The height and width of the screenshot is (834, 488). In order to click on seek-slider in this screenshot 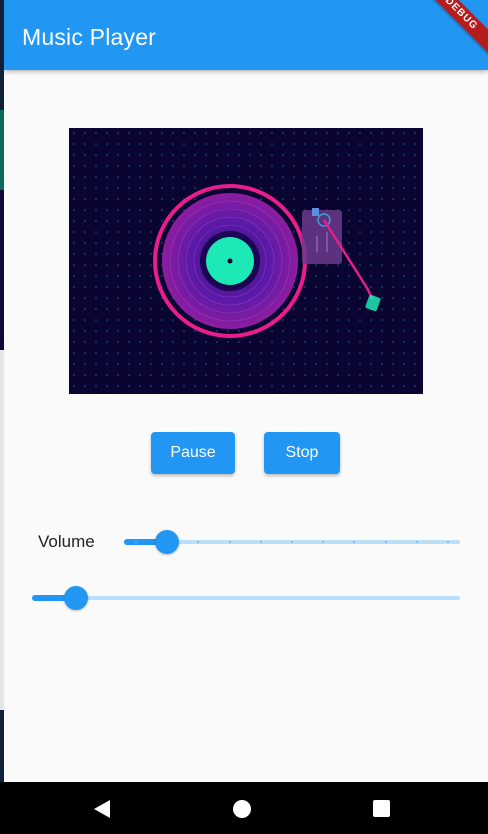, I will do `click(246, 598)`.